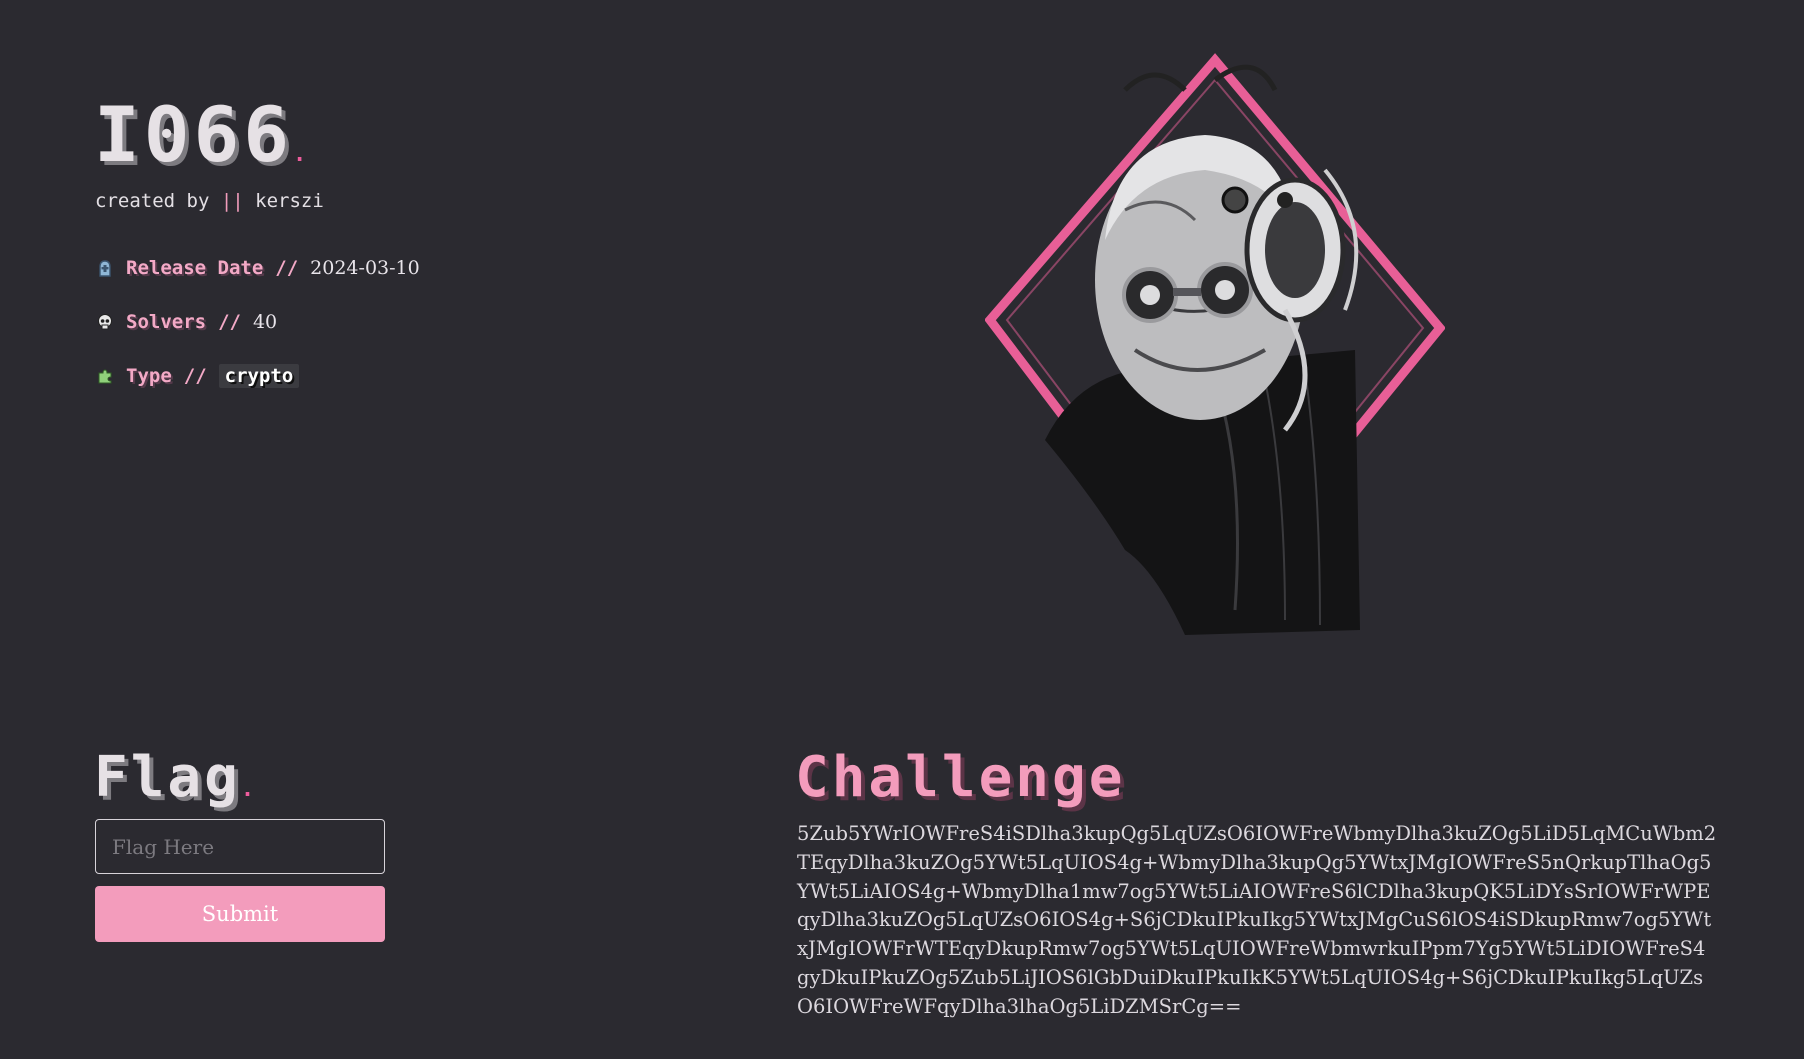 This screenshot has height=1059, width=1804. I want to click on page-title: I066., so click(202, 145).